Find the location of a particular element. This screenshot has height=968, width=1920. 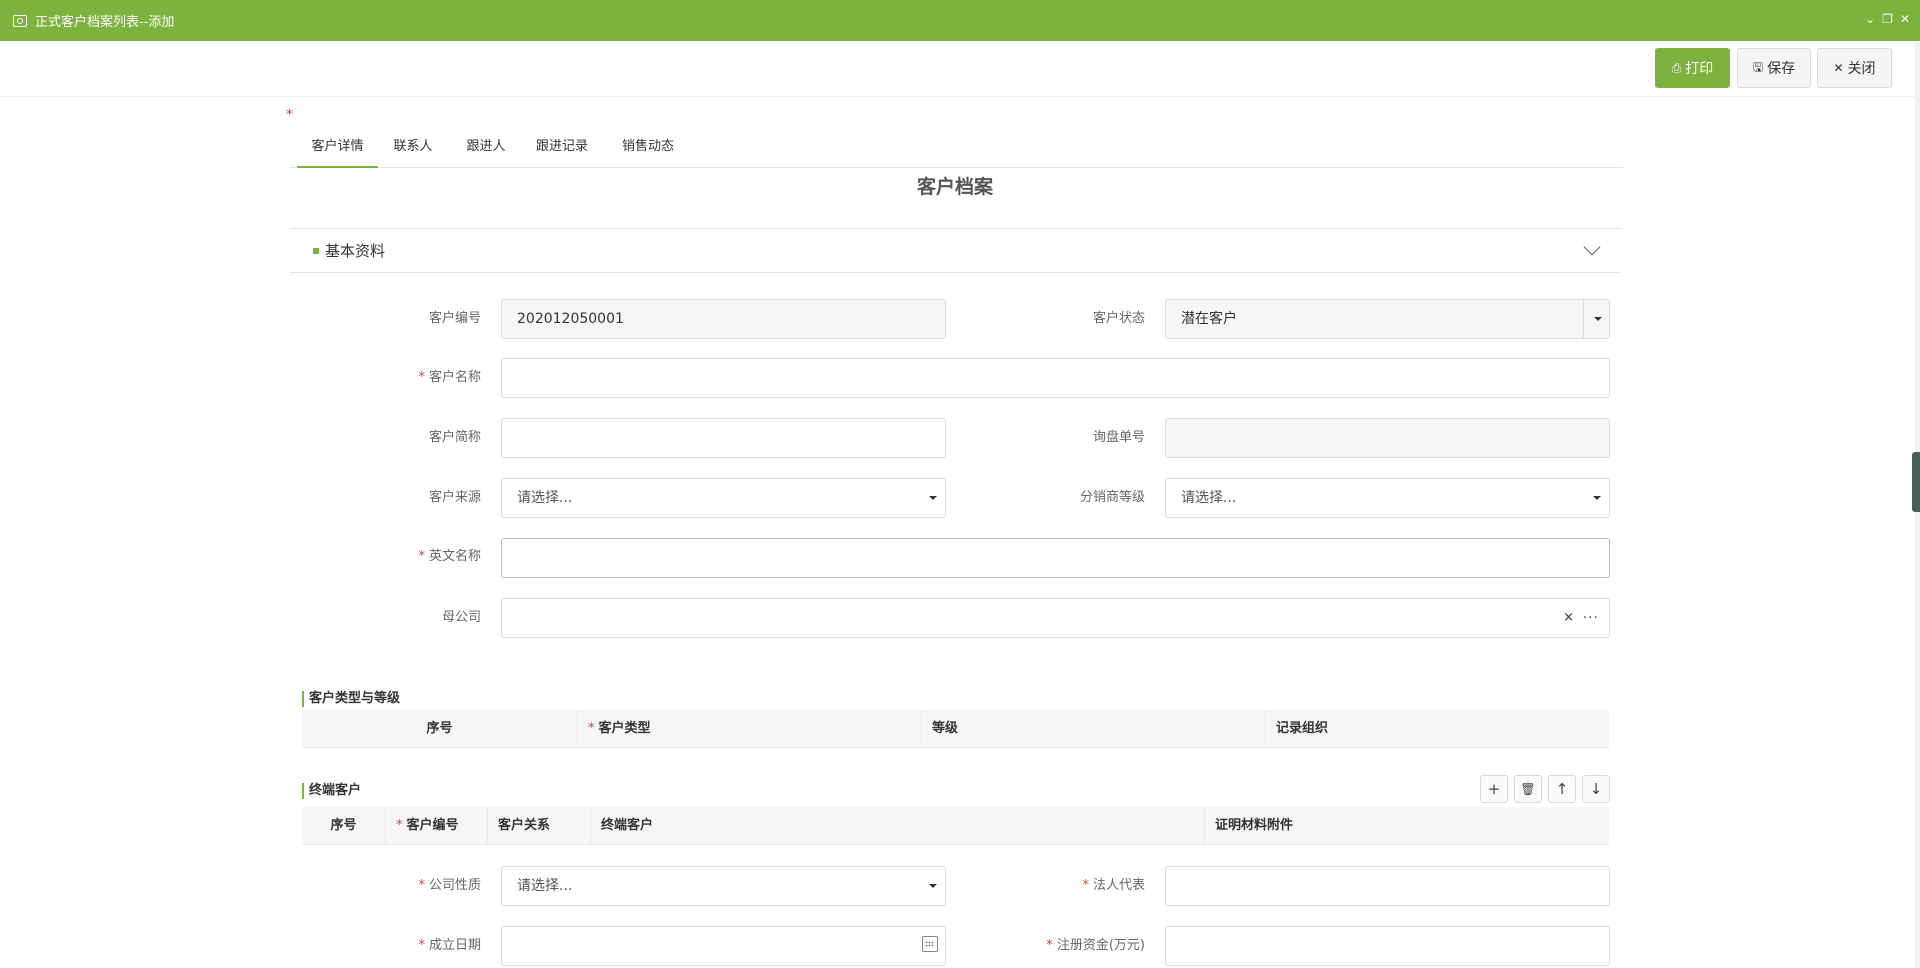

tab-follow-records: 跟进记录 is located at coordinates (562, 147).